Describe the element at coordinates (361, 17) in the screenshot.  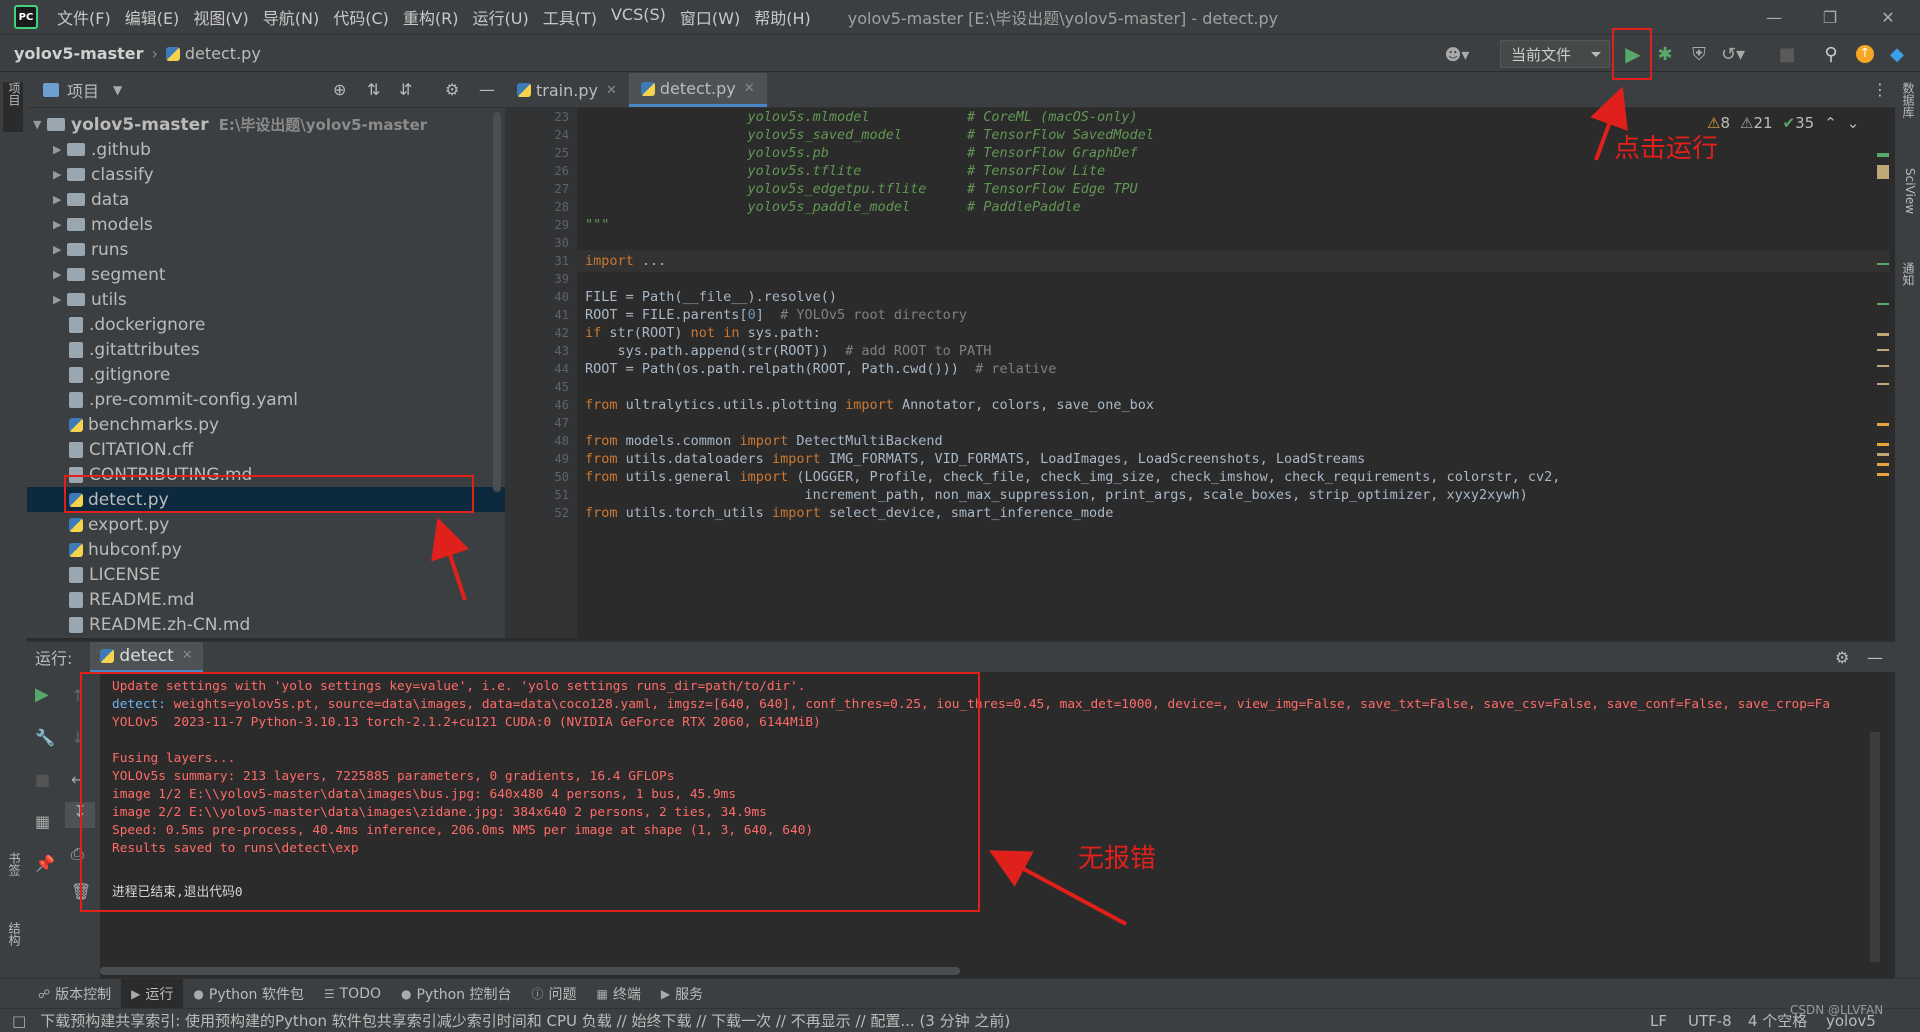
I see `menu-item: 代码(C)` at that location.